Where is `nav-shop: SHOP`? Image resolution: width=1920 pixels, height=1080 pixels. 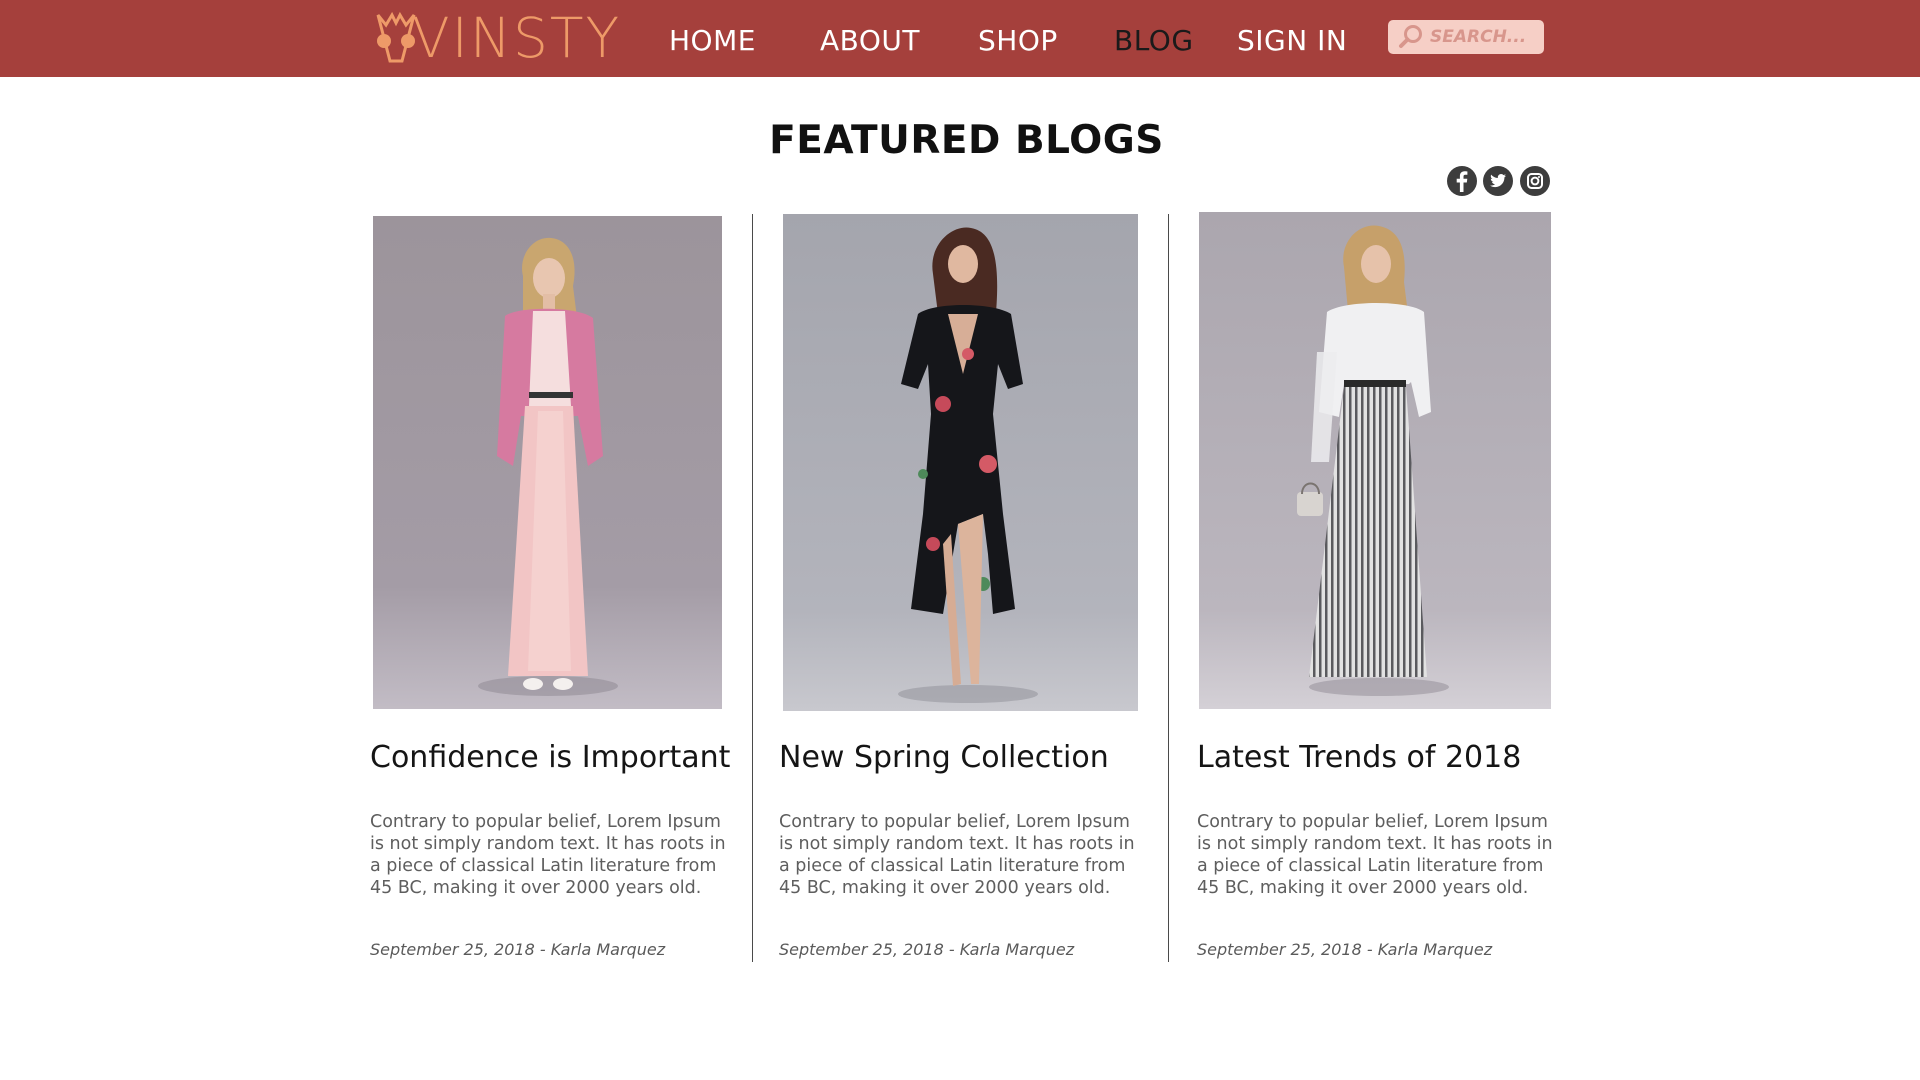 nav-shop: SHOP is located at coordinates (1018, 41).